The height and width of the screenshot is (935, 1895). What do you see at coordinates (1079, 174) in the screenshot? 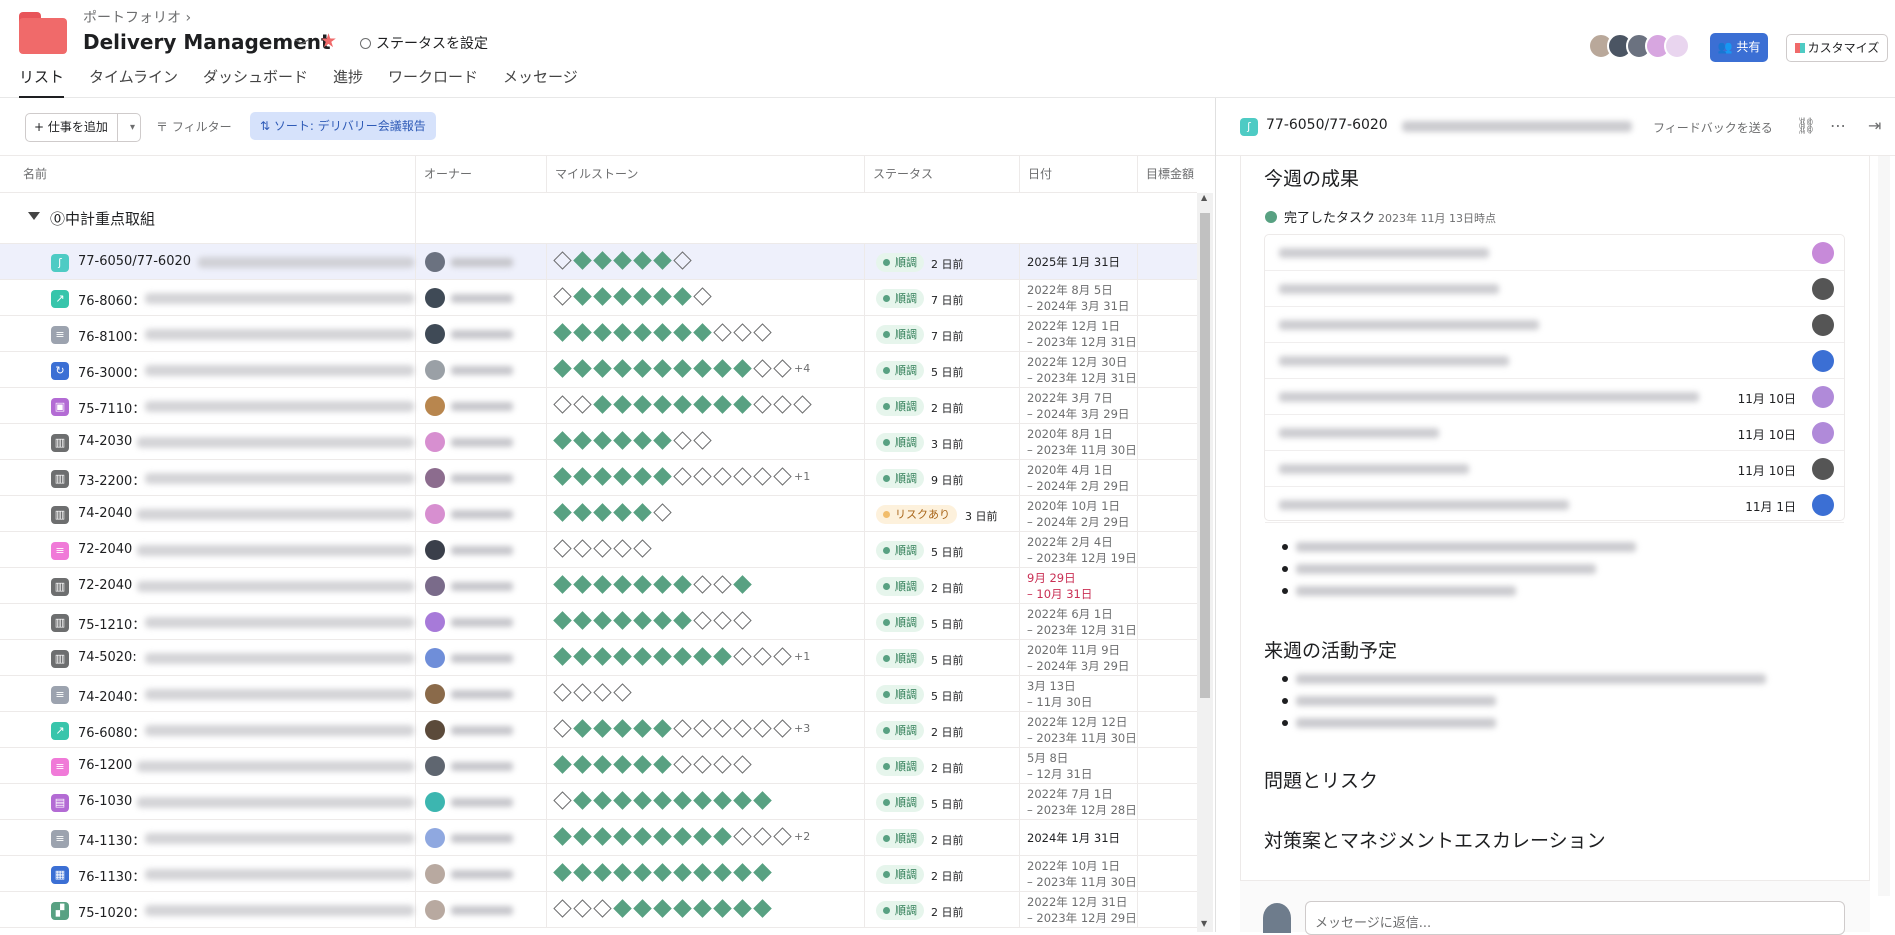
I see `column-date: 日付` at bounding box center [1079, 174].